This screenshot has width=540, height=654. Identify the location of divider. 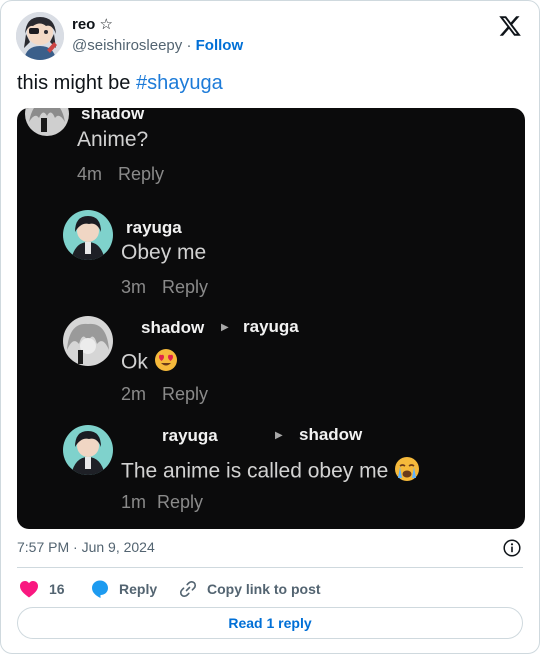
(270, 567).